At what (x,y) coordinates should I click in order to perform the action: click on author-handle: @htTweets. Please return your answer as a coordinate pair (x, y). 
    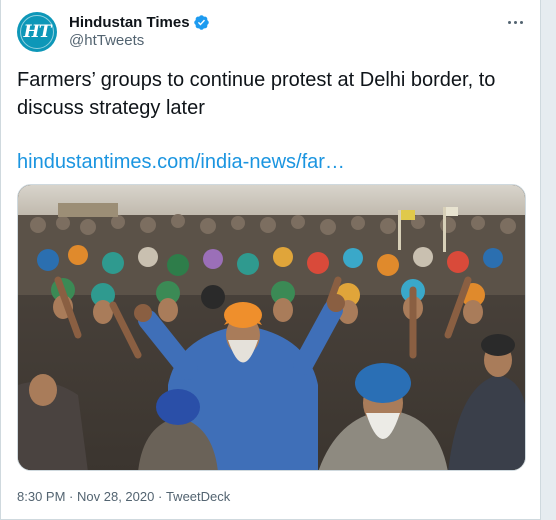
    Looking at the image, I should click on (139, 40).